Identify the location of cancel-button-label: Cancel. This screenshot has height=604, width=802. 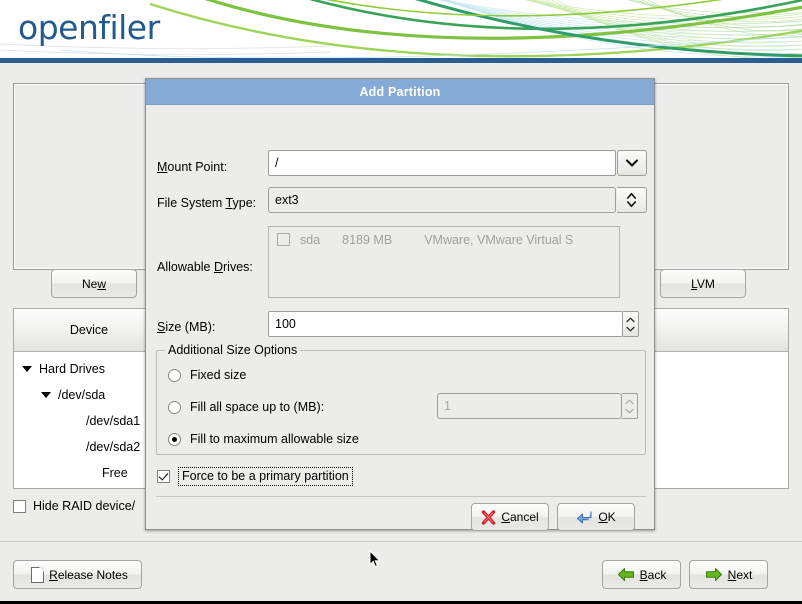
(520, 517).